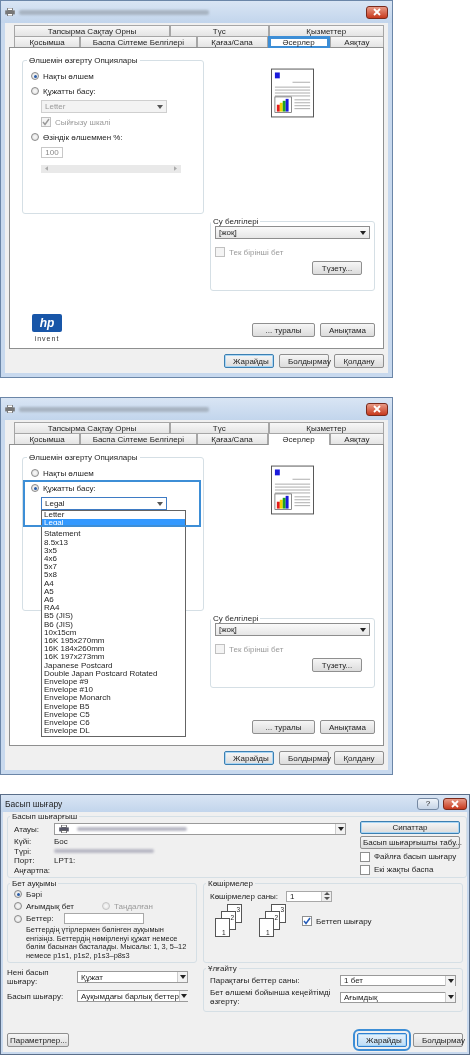  Describe the element at coordinates (113, 698) in the screenshot. I see `list-option: Envelope Monarch` at that location.